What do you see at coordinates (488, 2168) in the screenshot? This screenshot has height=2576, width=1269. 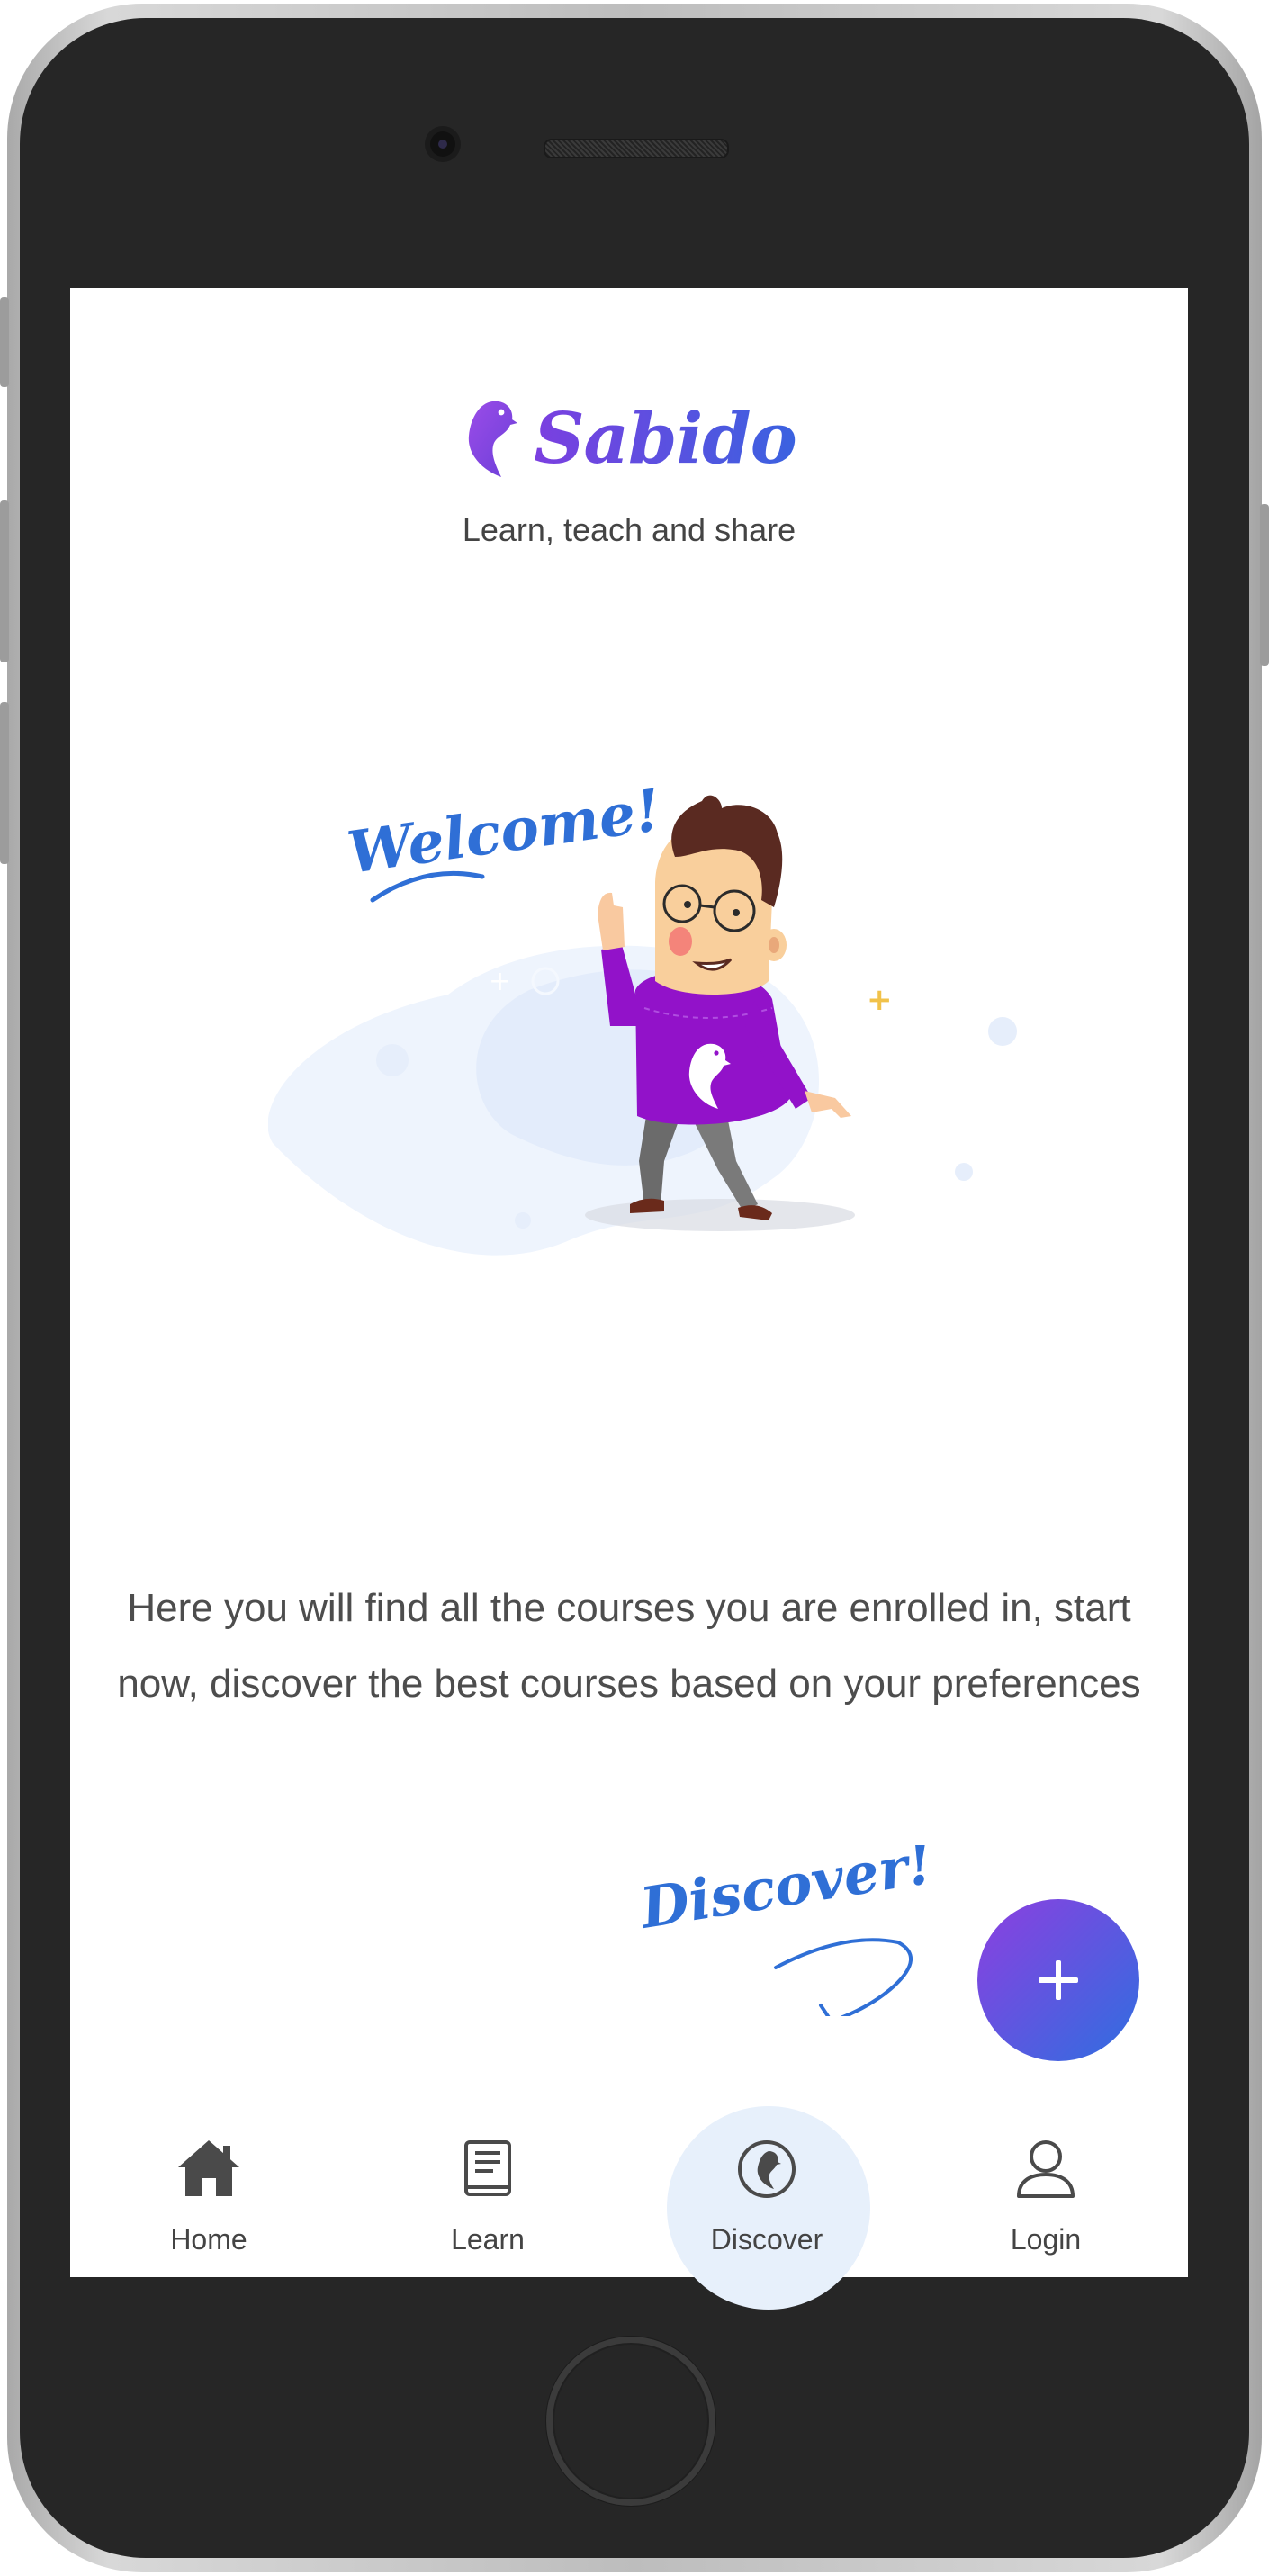 I see `book-icon` at bounding box center [488, 2168].